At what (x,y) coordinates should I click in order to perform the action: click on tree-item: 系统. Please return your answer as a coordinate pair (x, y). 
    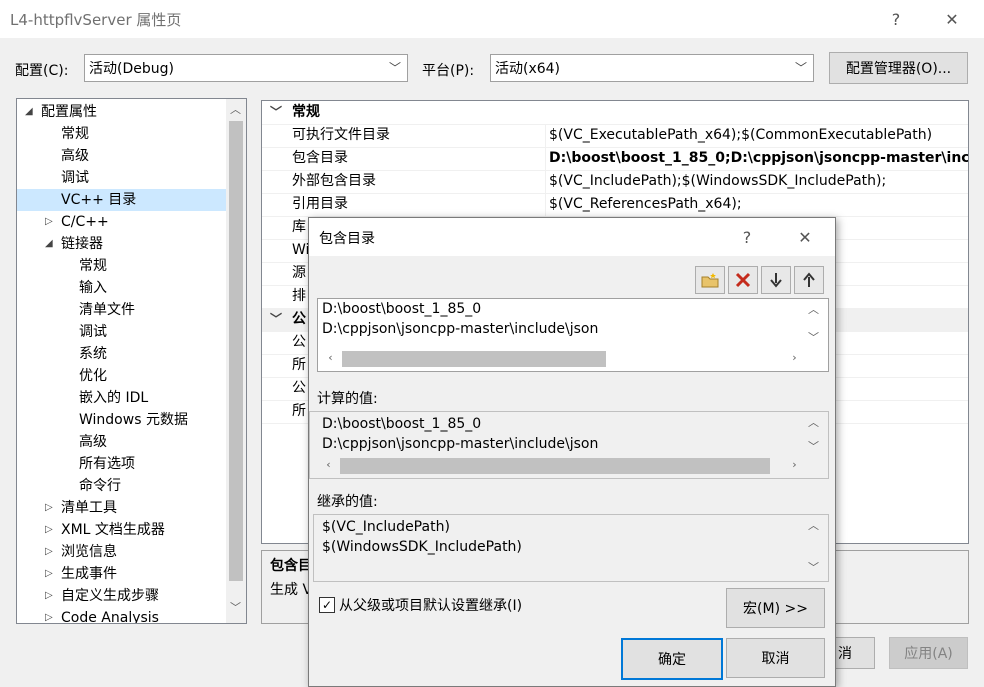
    Looking at the image, I should click on (122, 354).